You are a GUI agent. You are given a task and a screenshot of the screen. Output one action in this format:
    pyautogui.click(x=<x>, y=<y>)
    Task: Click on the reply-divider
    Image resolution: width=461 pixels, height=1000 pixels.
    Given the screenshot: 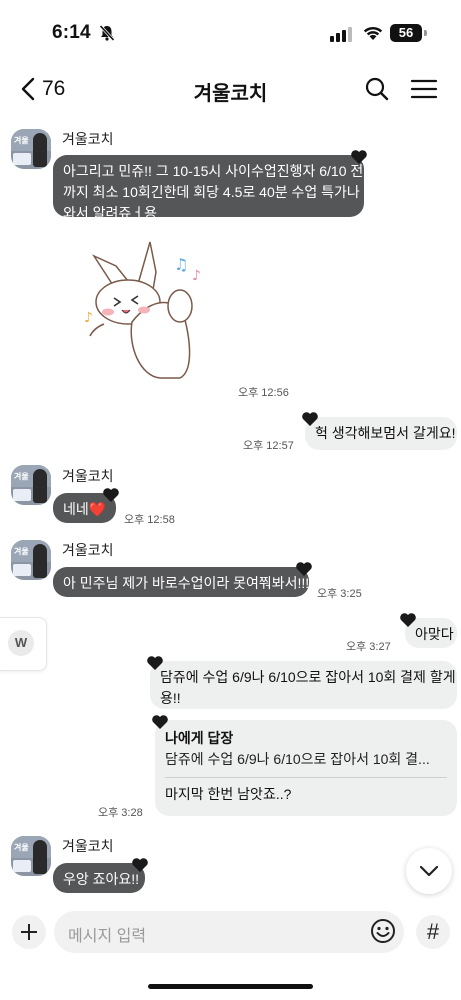 What is the action you would take?
    pyautogui.click(x=306, y=777)
    